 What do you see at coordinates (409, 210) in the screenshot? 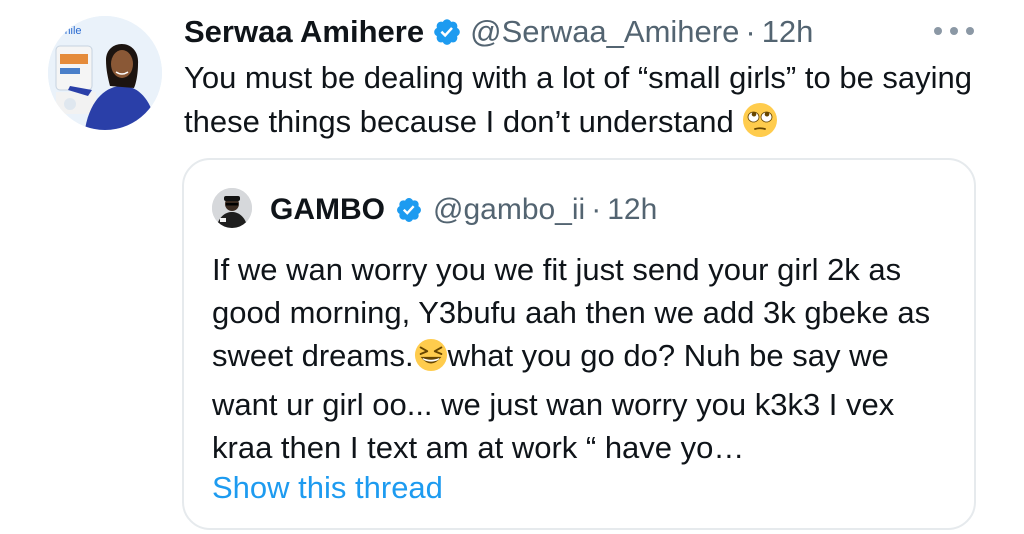
I see `quoted-verified-badge-icon` at bounding box center [409, 210].